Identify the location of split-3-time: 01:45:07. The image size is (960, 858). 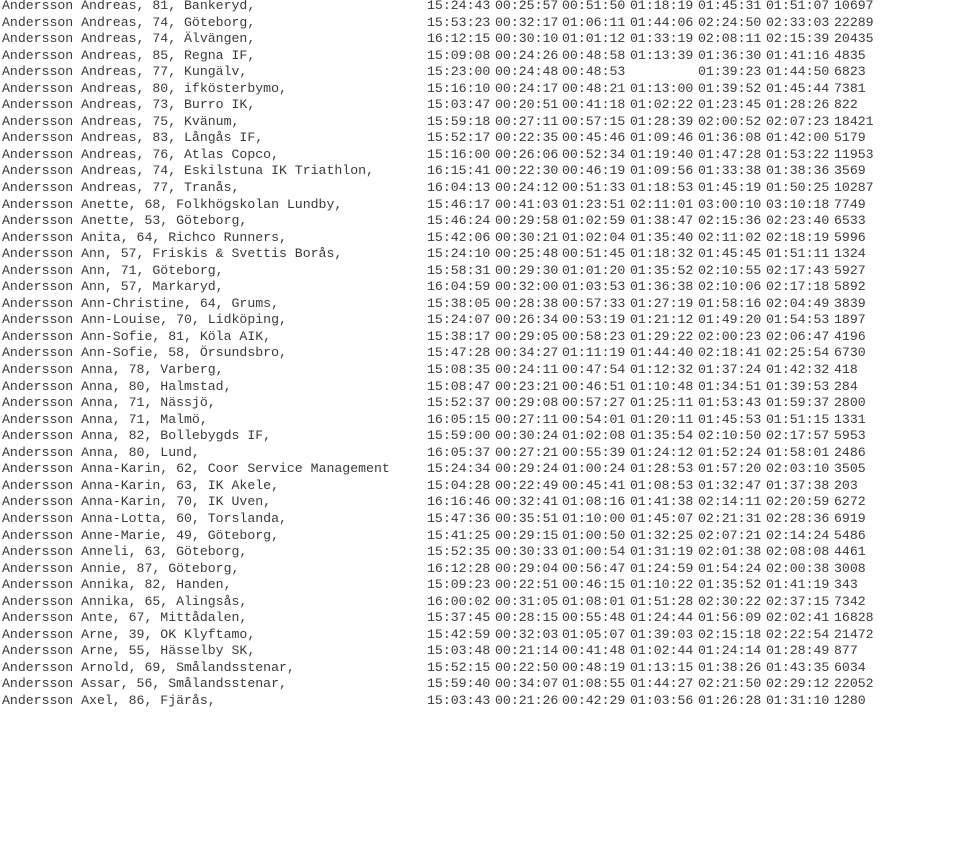
(662, 518).